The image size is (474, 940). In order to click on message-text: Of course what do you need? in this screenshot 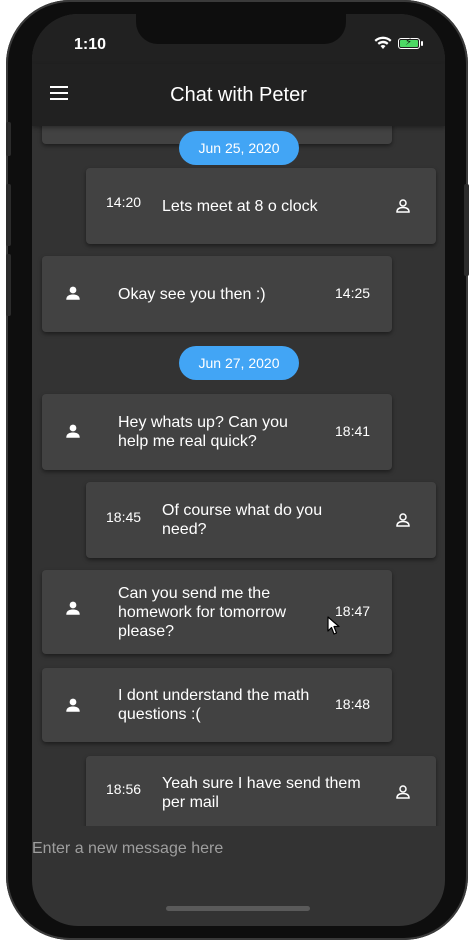, I will do `click(242, 520)`.